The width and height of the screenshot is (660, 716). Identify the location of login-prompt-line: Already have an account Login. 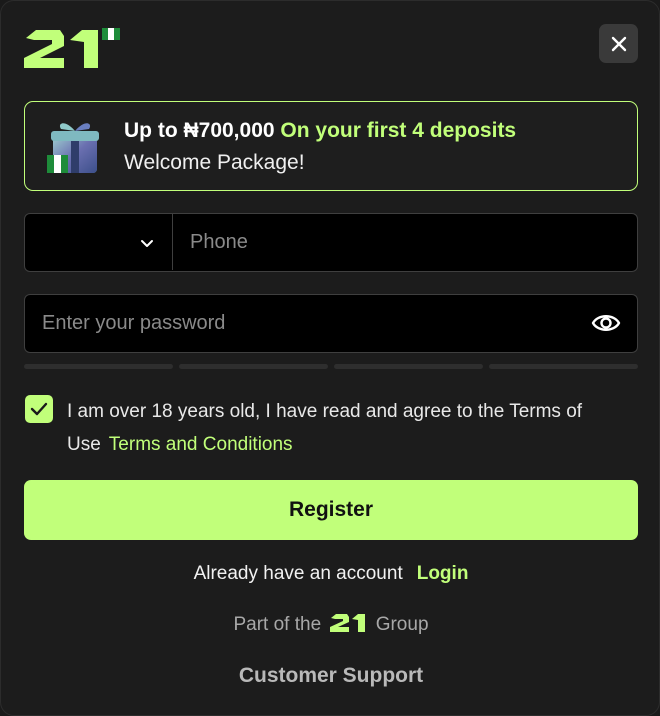
(330, 574).